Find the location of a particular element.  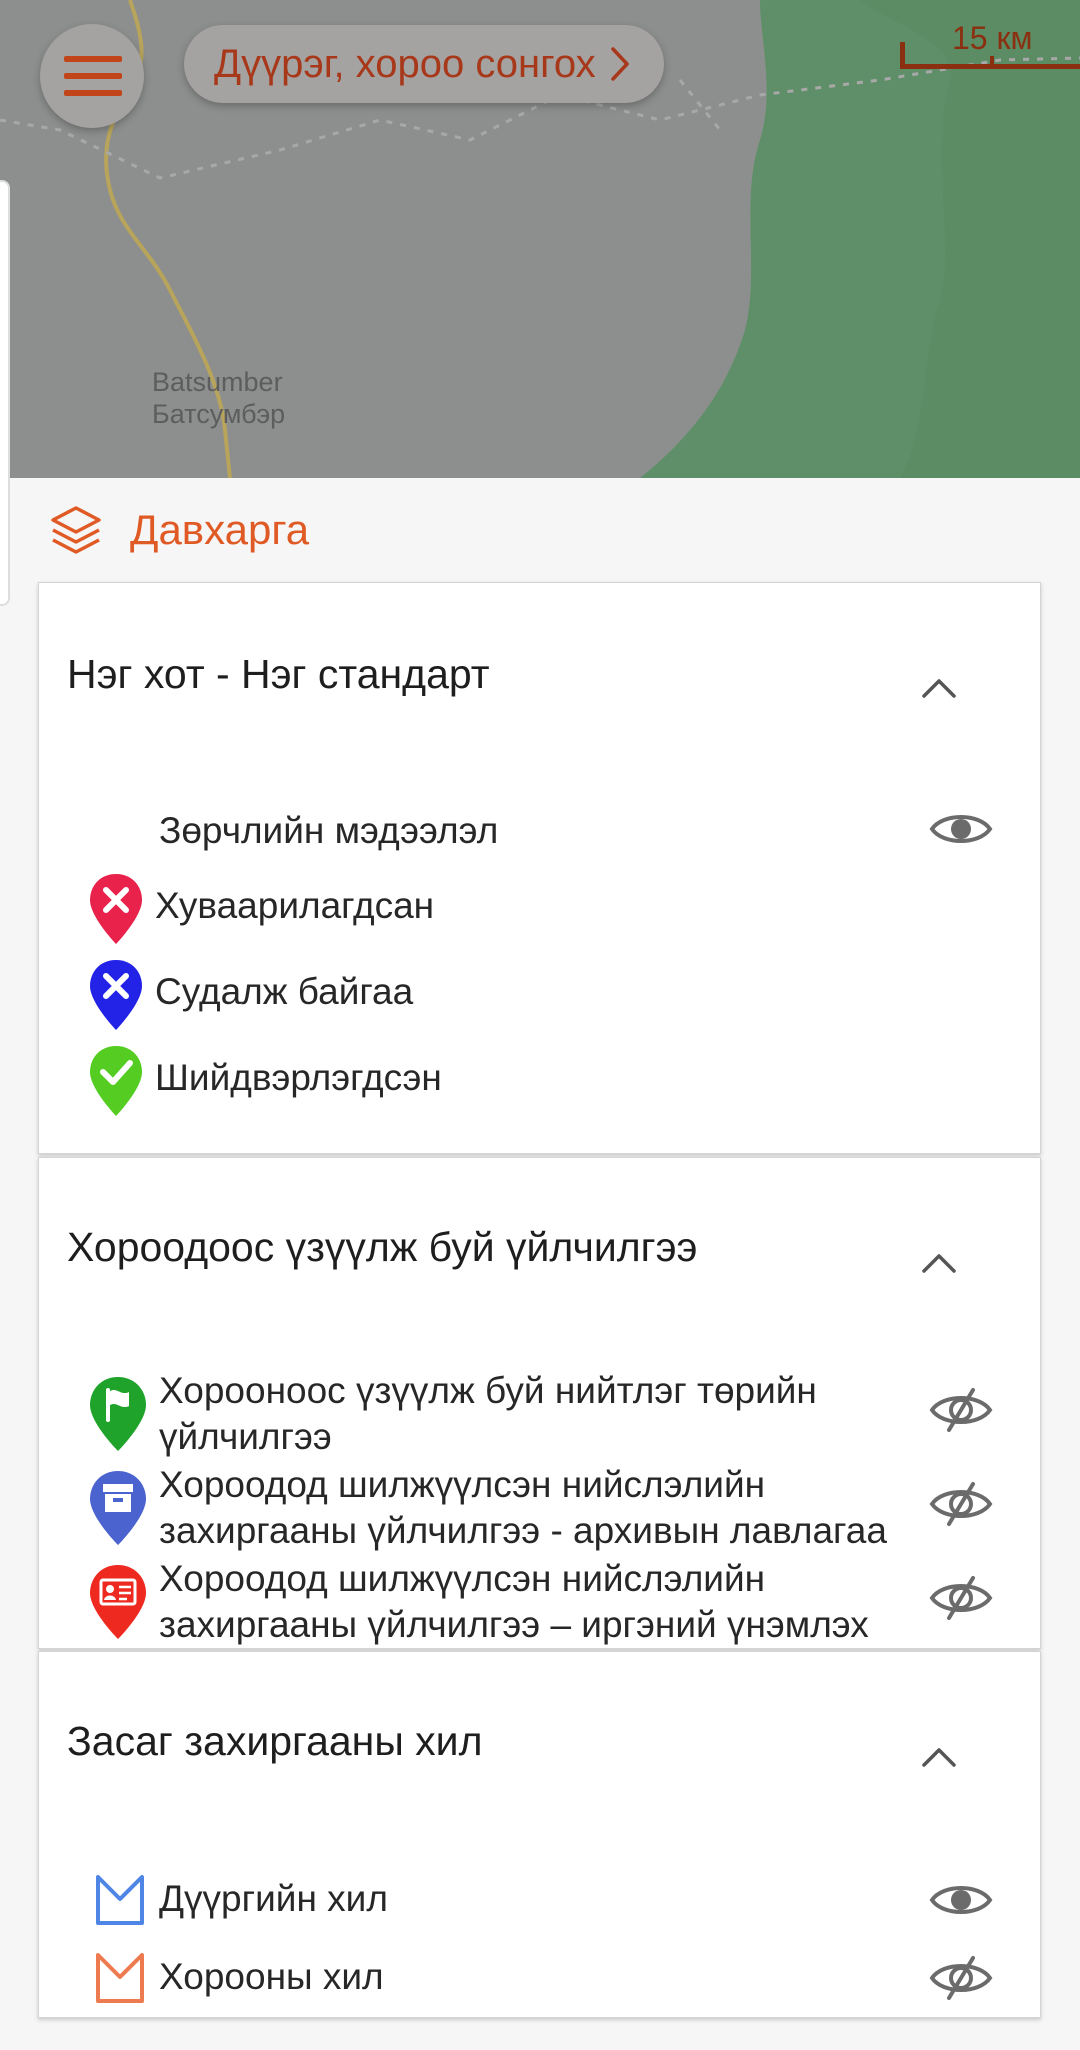

district-boundary-label: Дүүргийн хил is located at coordinates (273, 1898).